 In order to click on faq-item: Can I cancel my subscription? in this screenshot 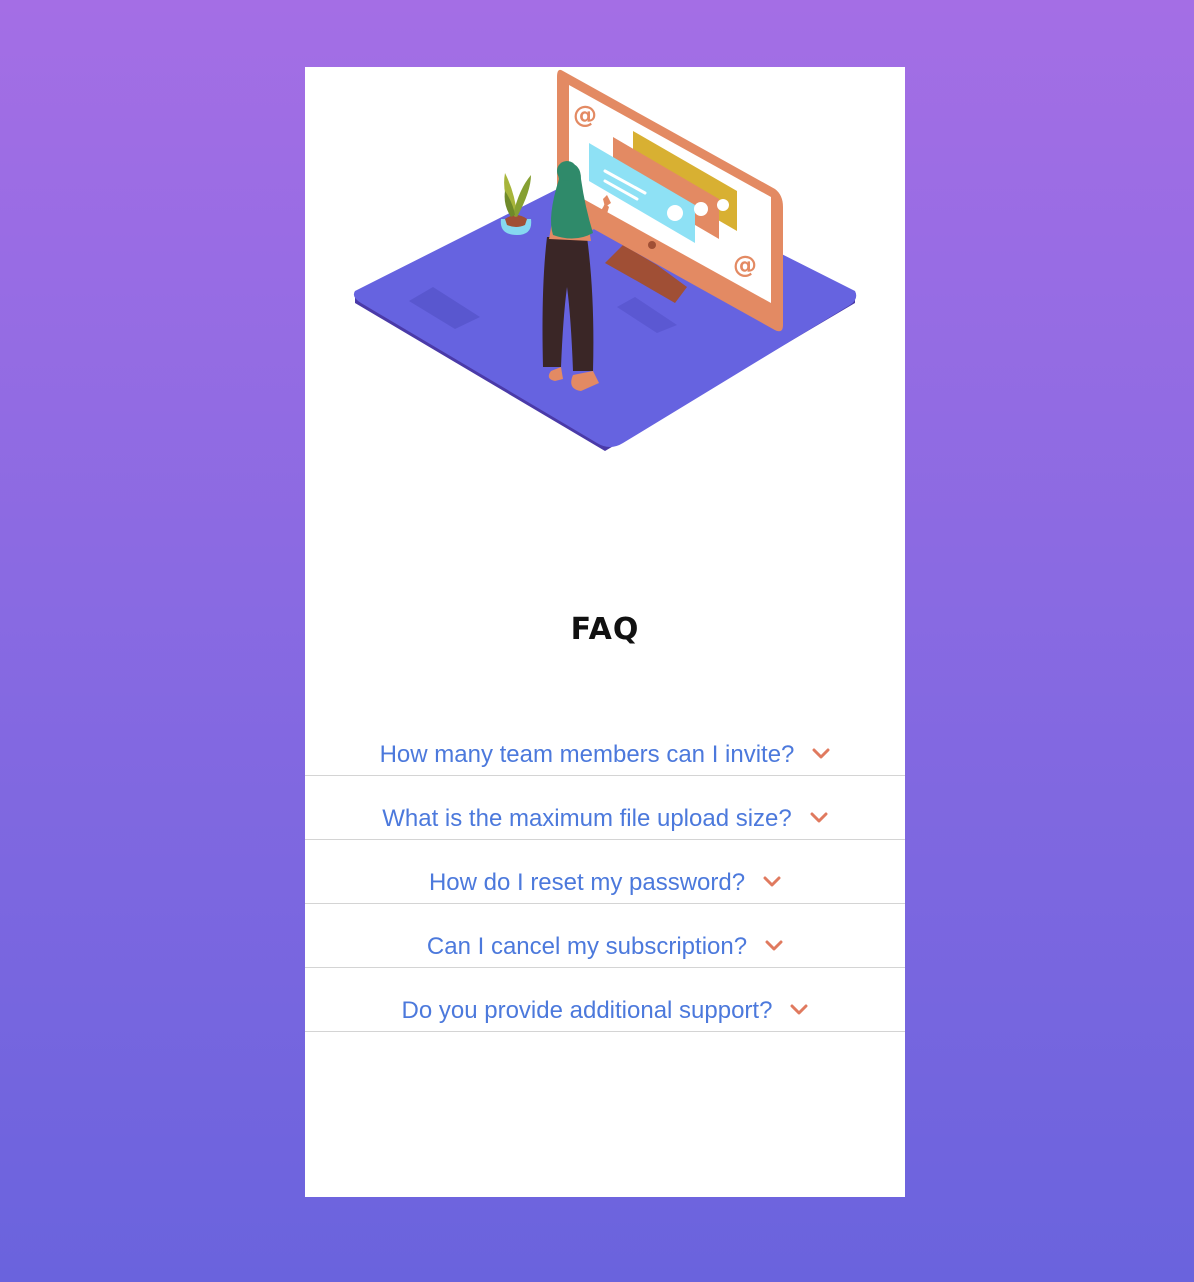, I will do `click(605, 936)`.